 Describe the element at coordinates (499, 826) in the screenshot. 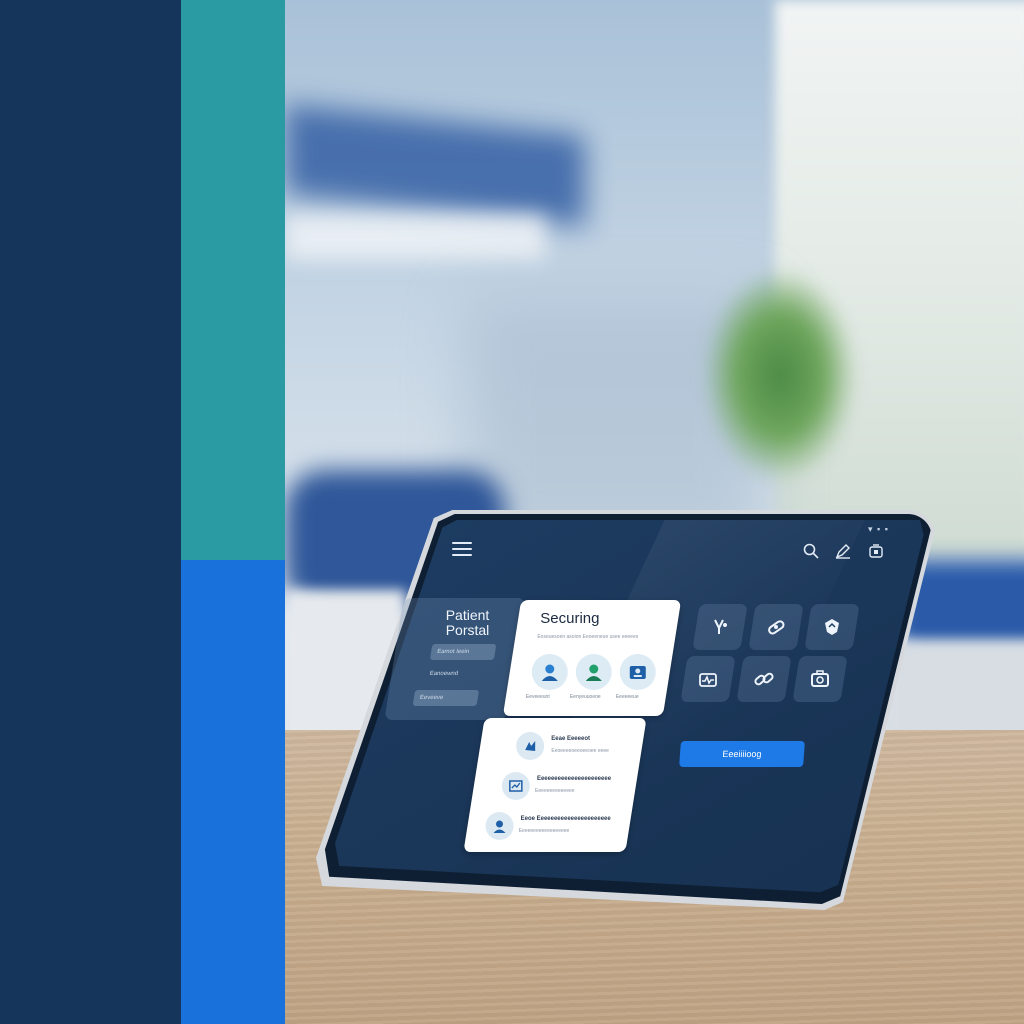

I see `profile-icon` at that location.